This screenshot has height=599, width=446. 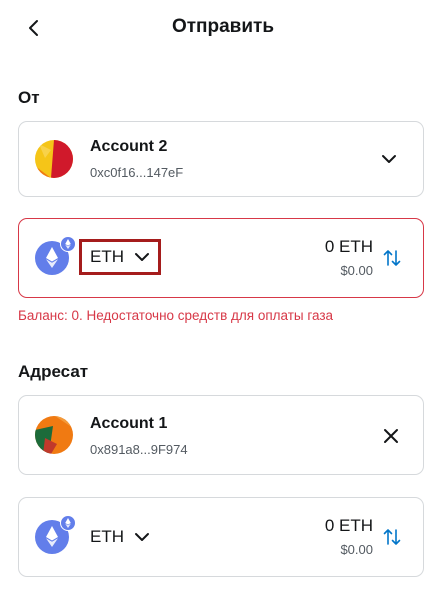 I want to click on recipient-token-symbol: ETH, so click(x=107, y=536).